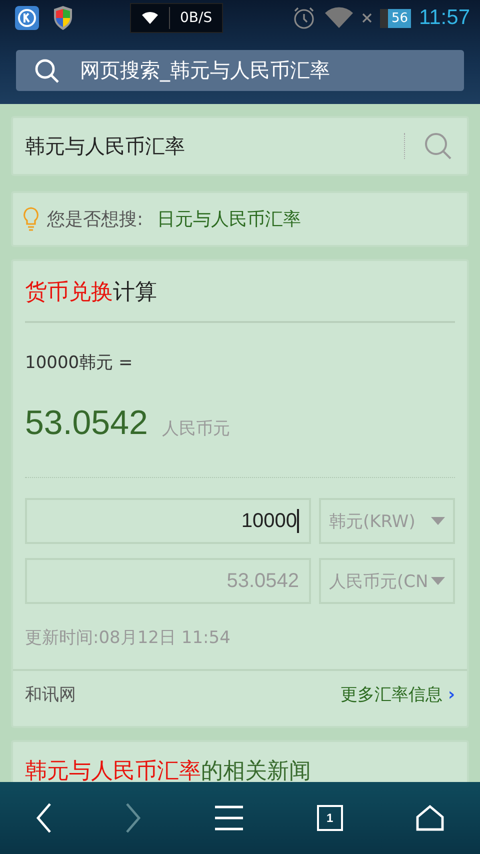 This screenshot has height=854, width=480. What do you see at coordinates (168, 521) in the screenshot?
I see `amount-field: 10000` at bounding box center [168, 521].